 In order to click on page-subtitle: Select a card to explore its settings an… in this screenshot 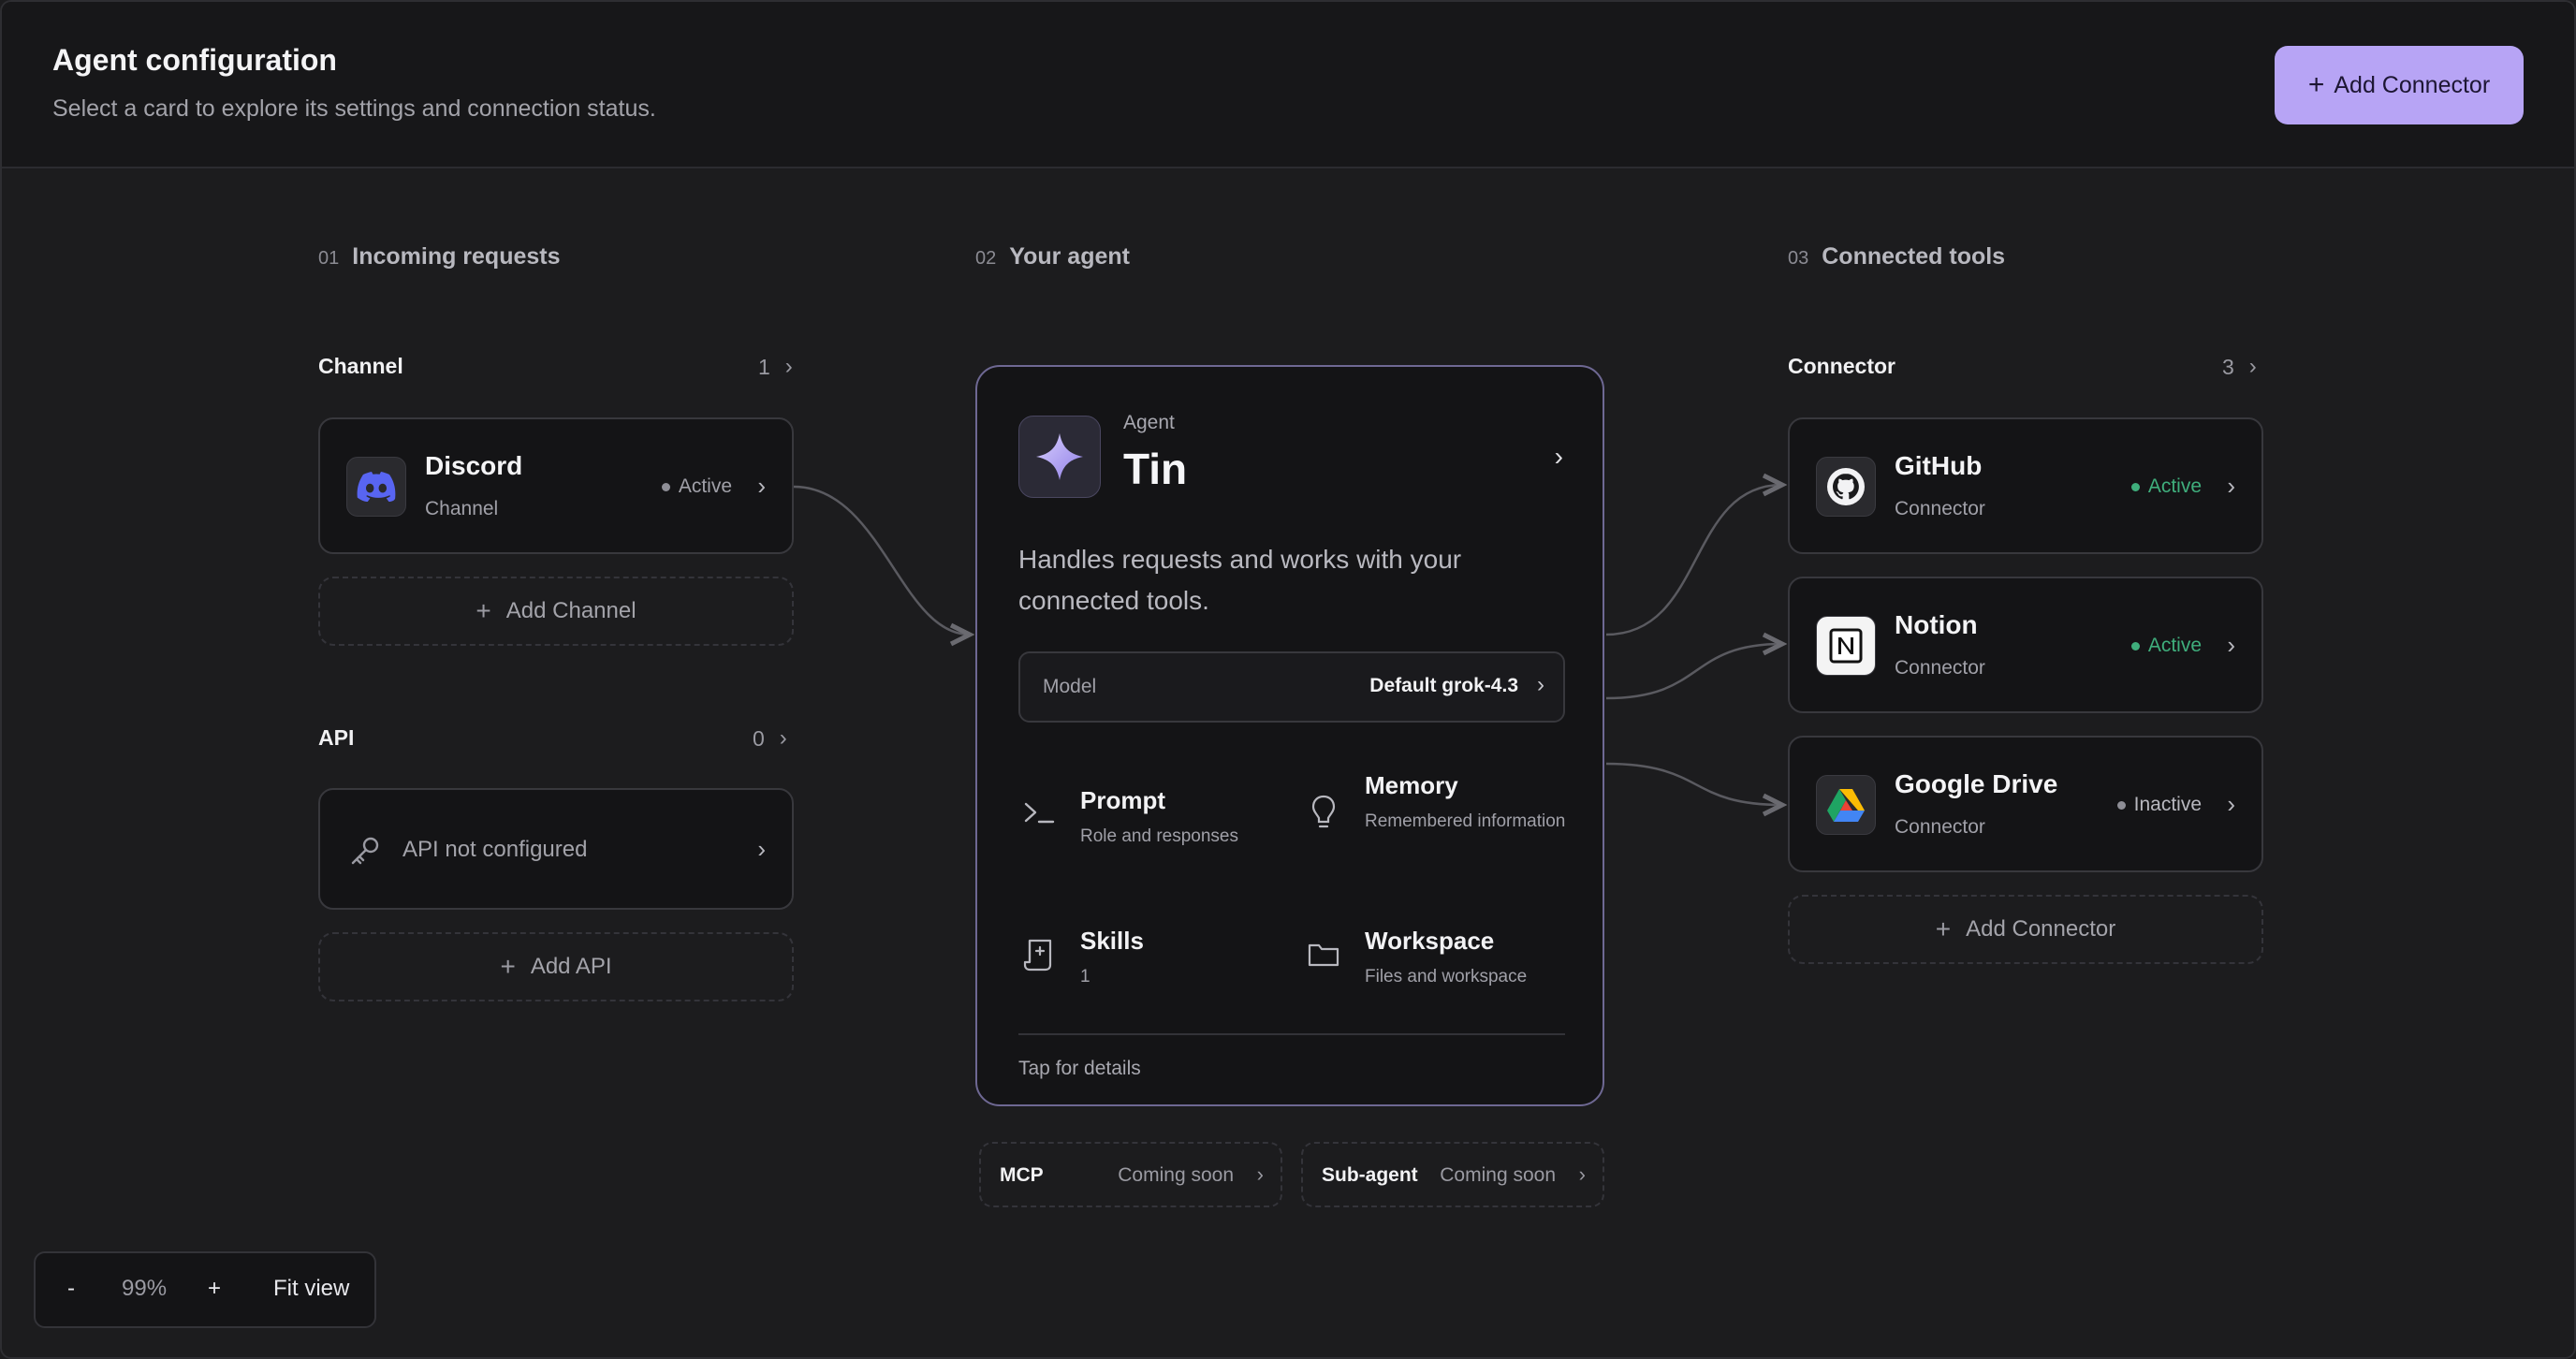, I will do `click(354, 108)`.